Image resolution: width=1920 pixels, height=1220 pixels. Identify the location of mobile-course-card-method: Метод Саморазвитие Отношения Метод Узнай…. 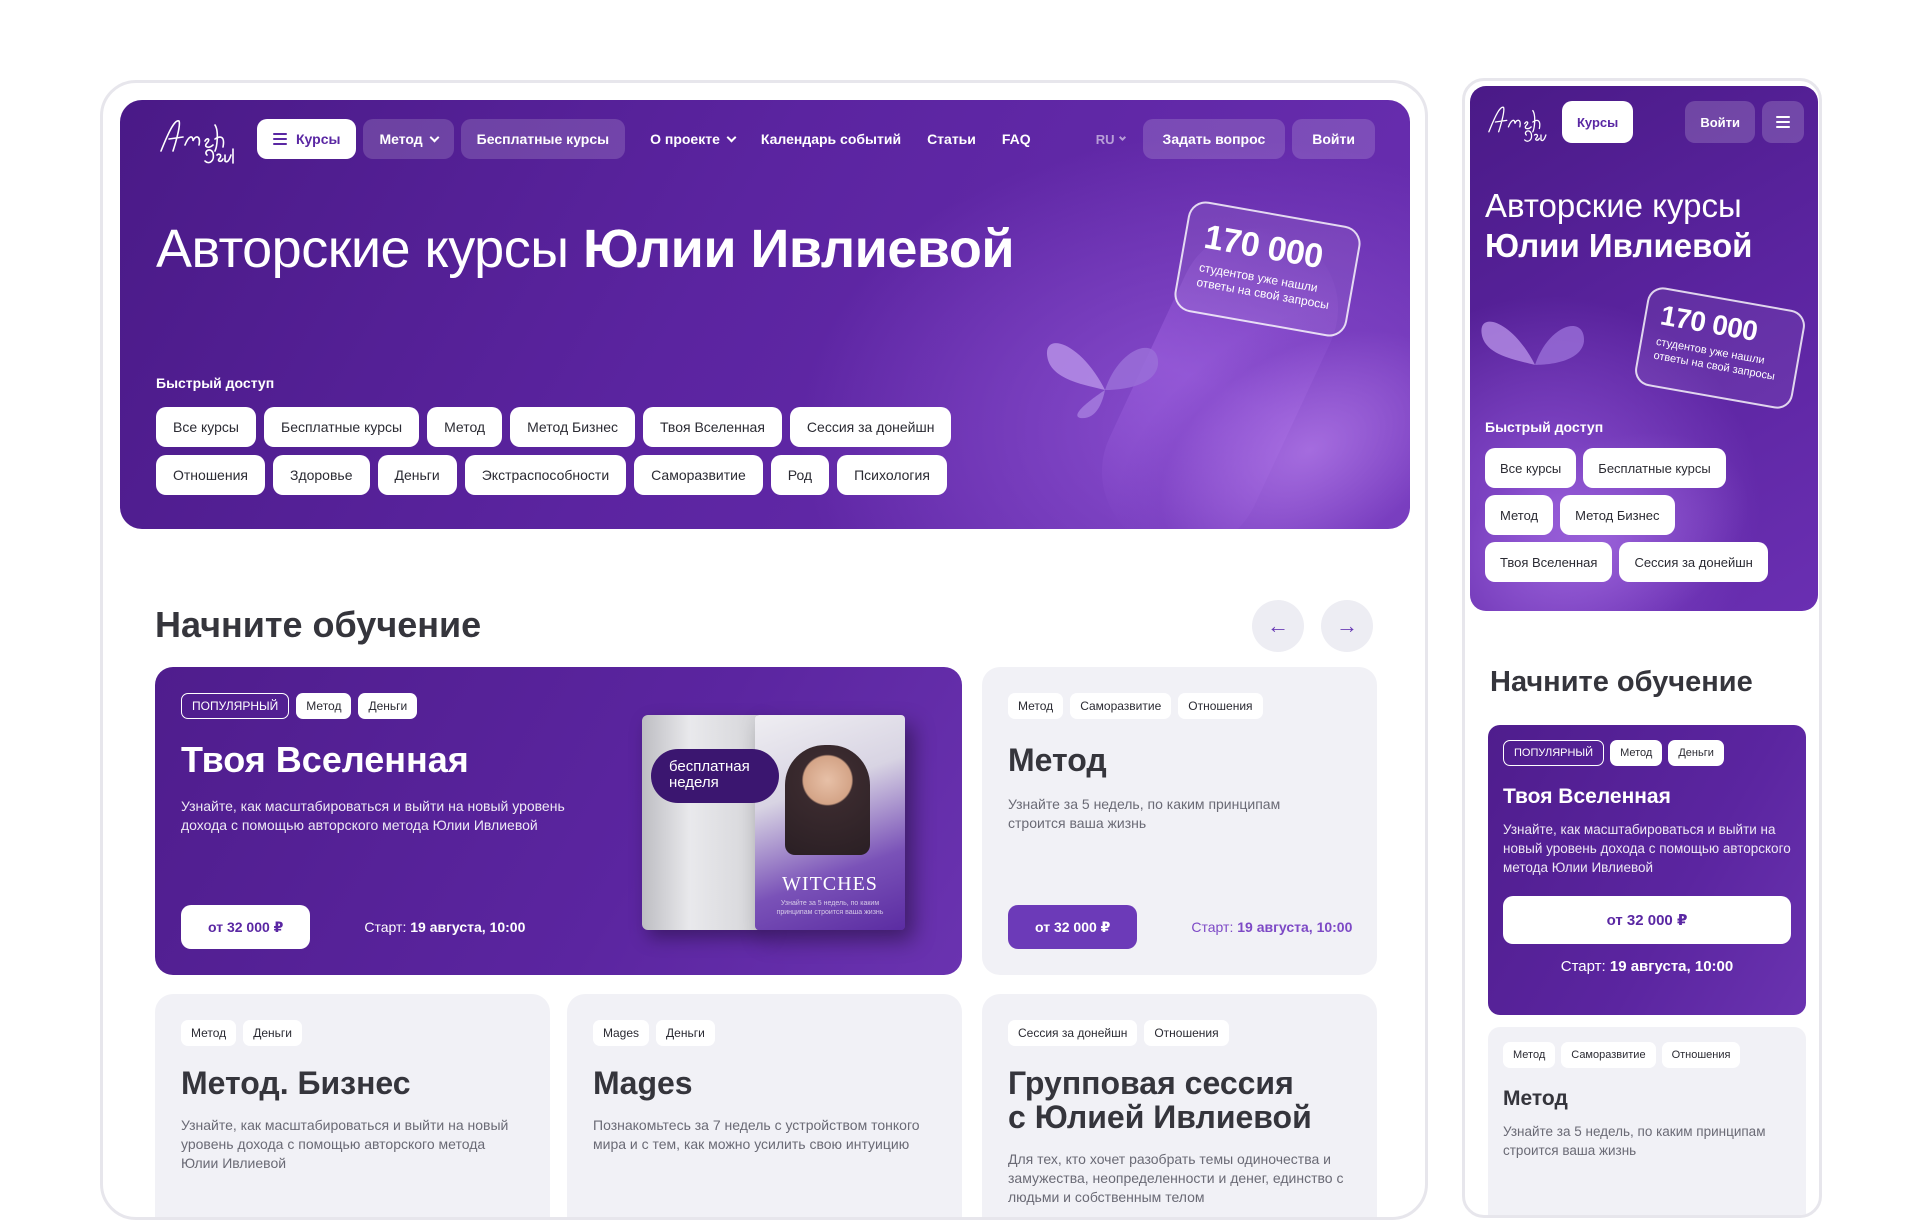
(1647, 1121).